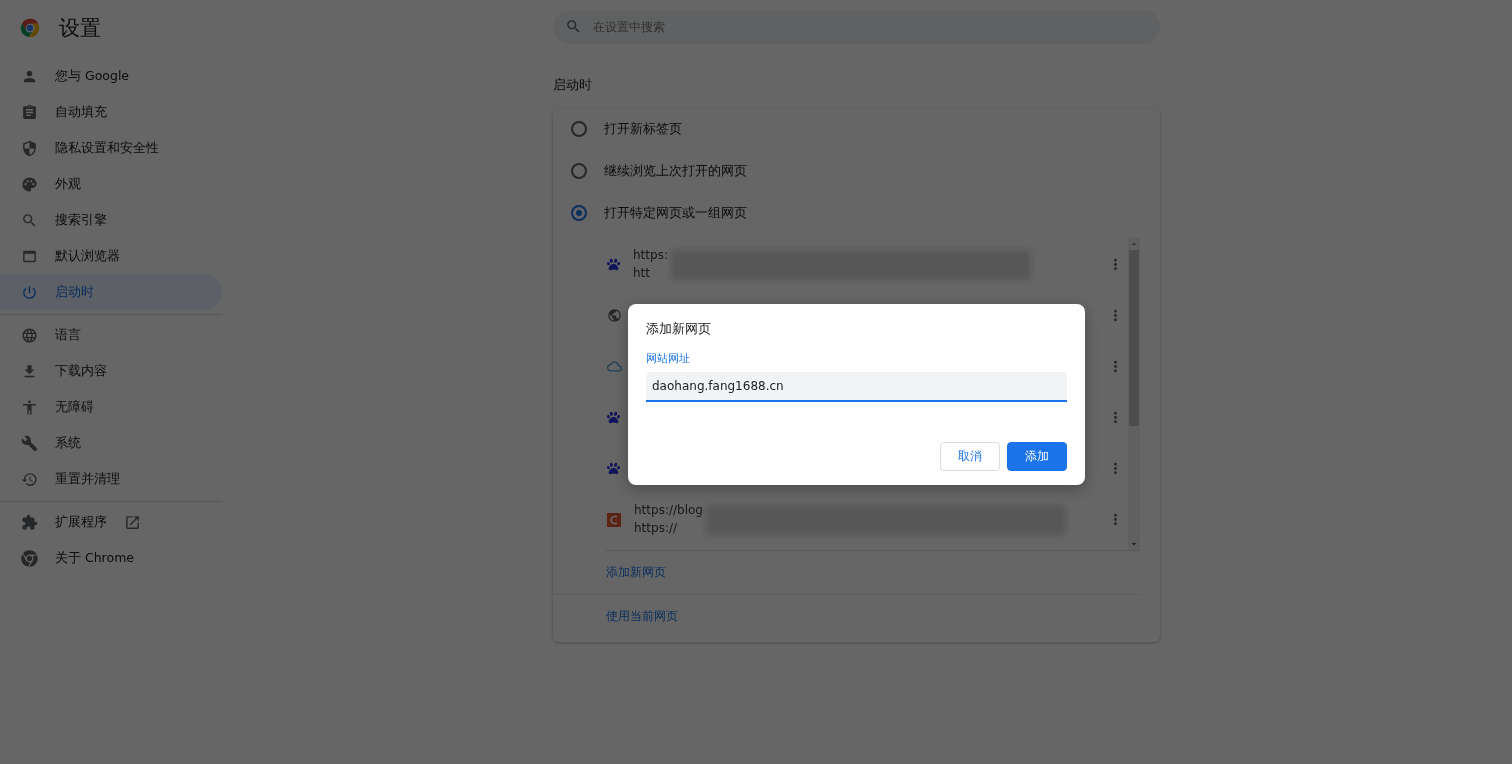  I want to click on link: 添加新网页, so click(636, 572).